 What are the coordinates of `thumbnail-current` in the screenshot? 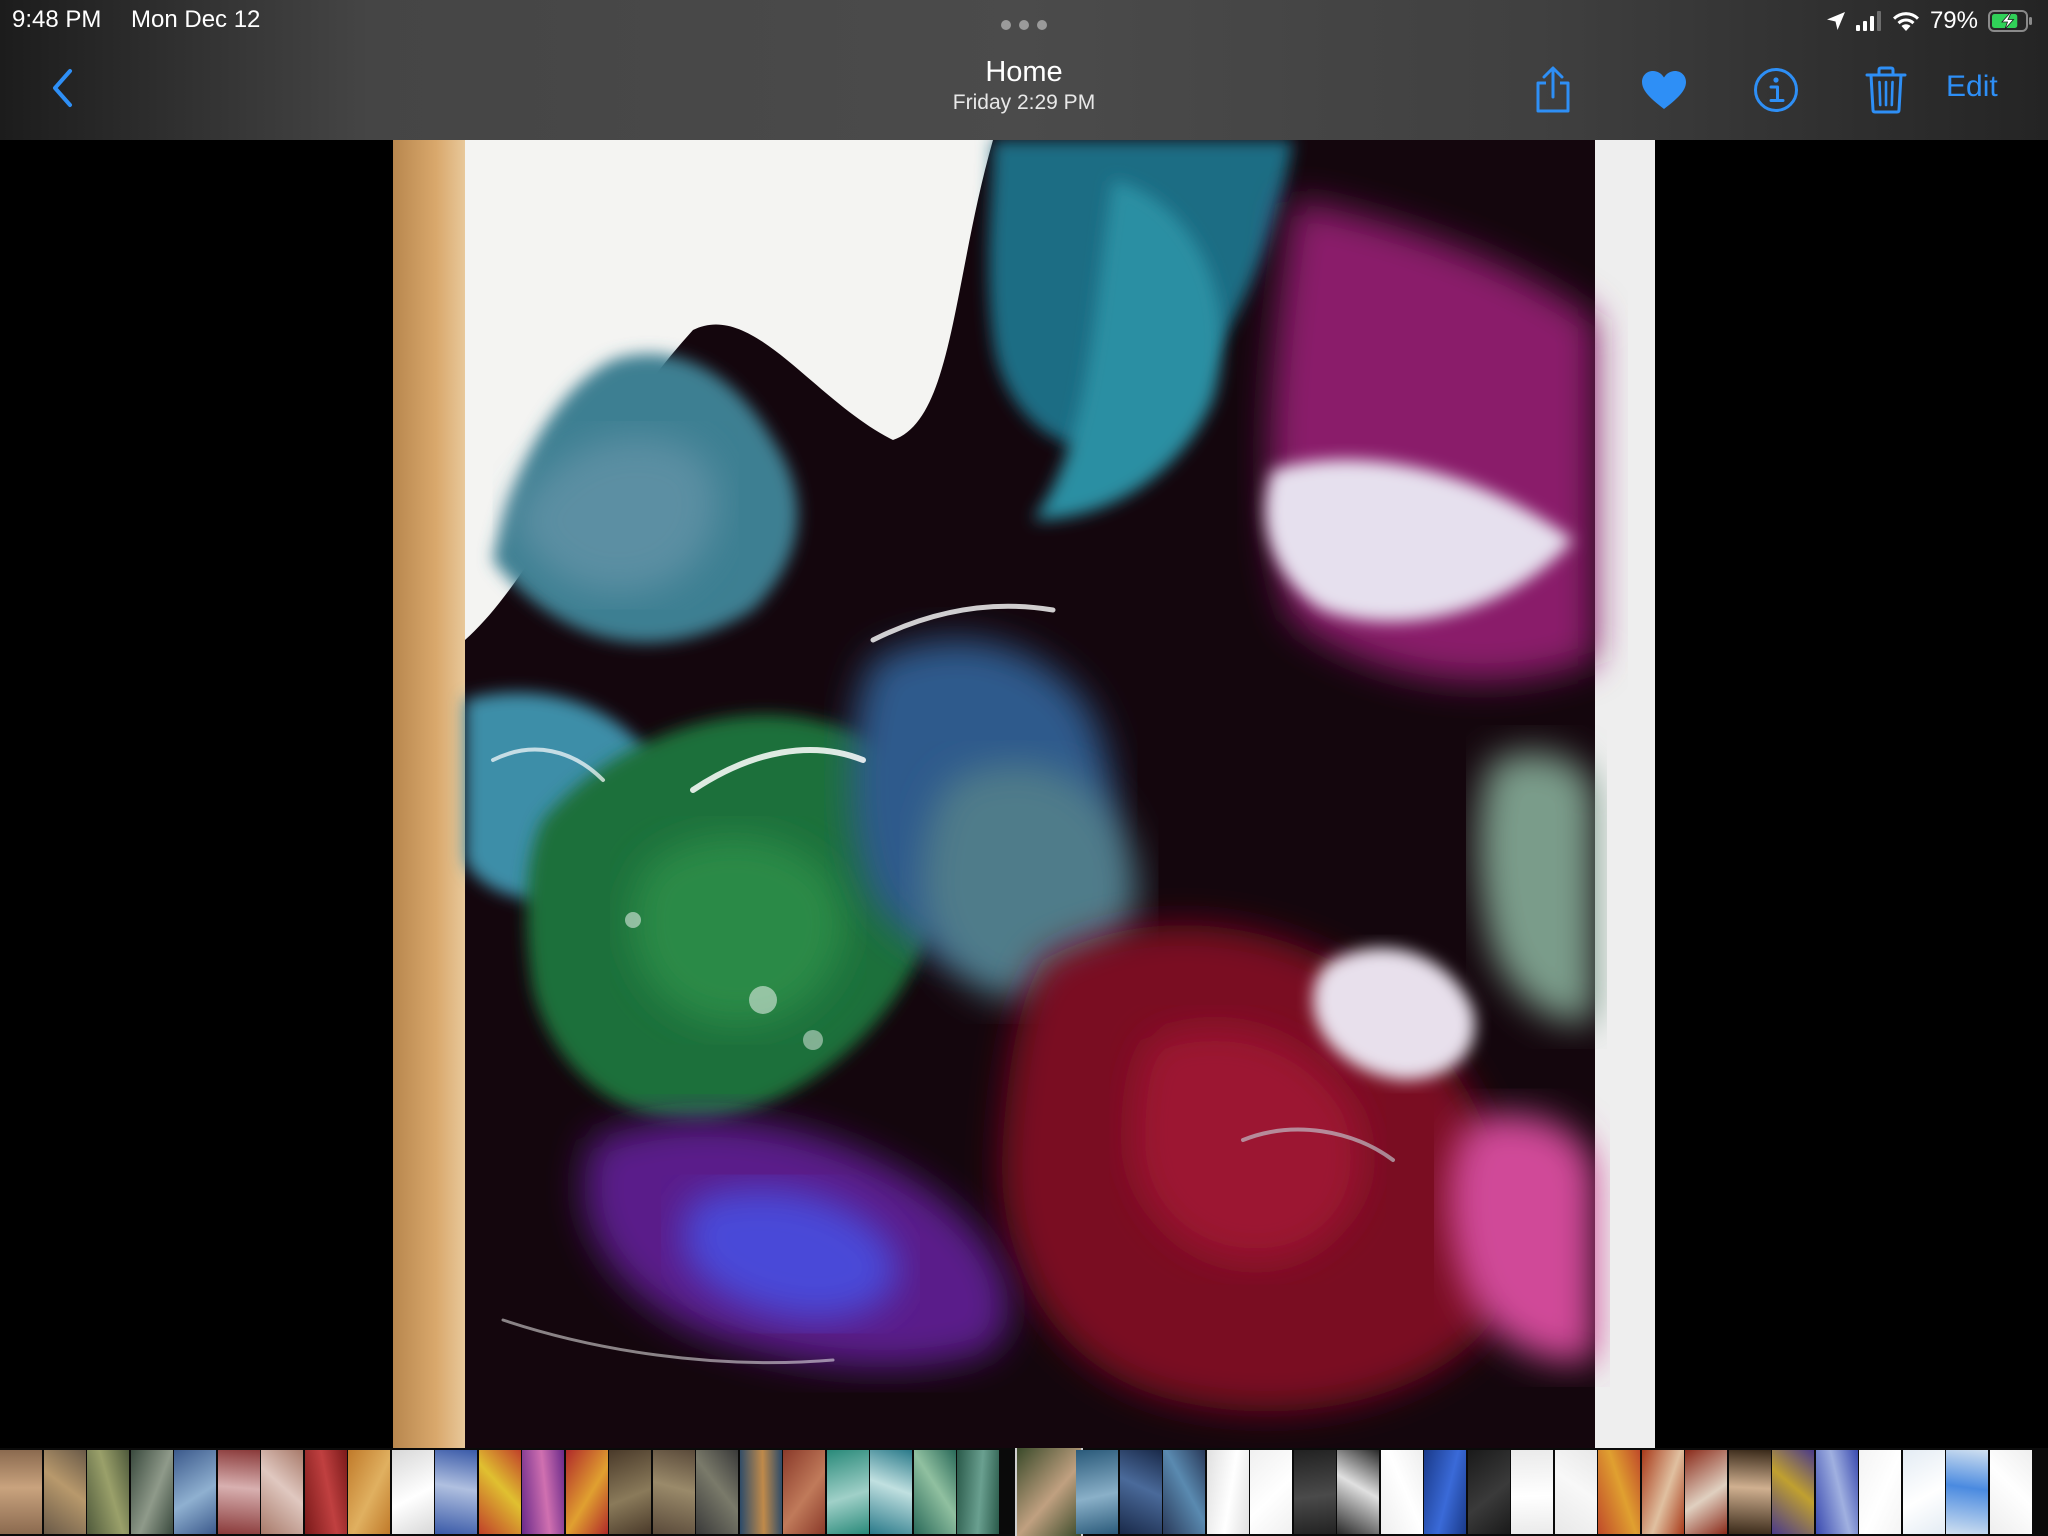 It's located at (1048, 1492).